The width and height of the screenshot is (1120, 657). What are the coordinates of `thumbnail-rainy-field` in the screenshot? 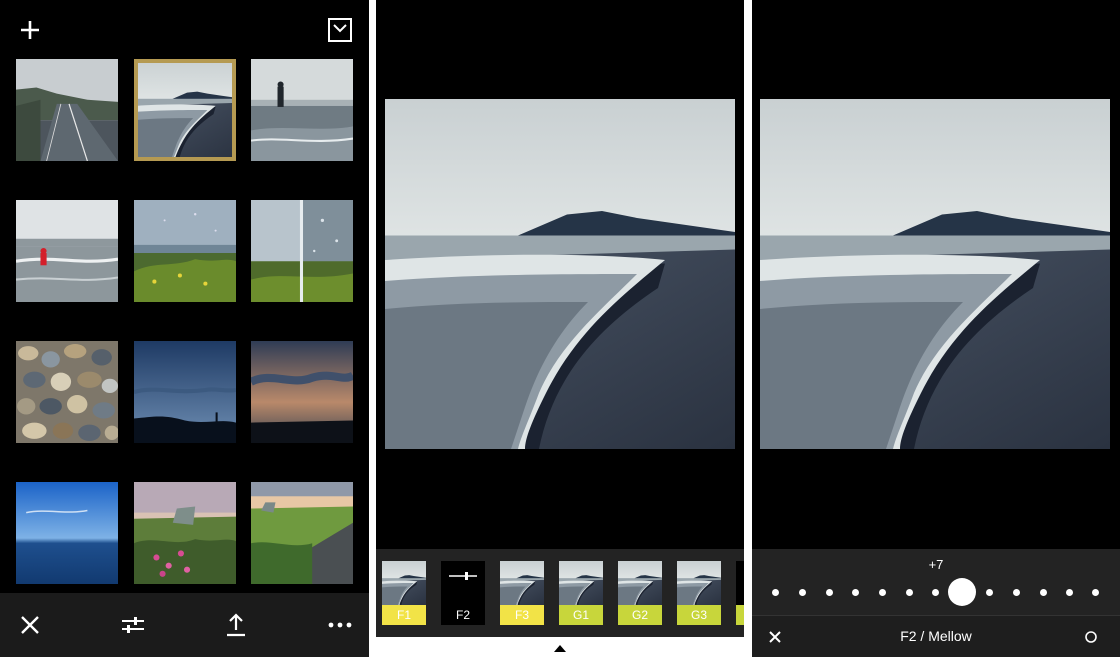 It's located at (185, 251).